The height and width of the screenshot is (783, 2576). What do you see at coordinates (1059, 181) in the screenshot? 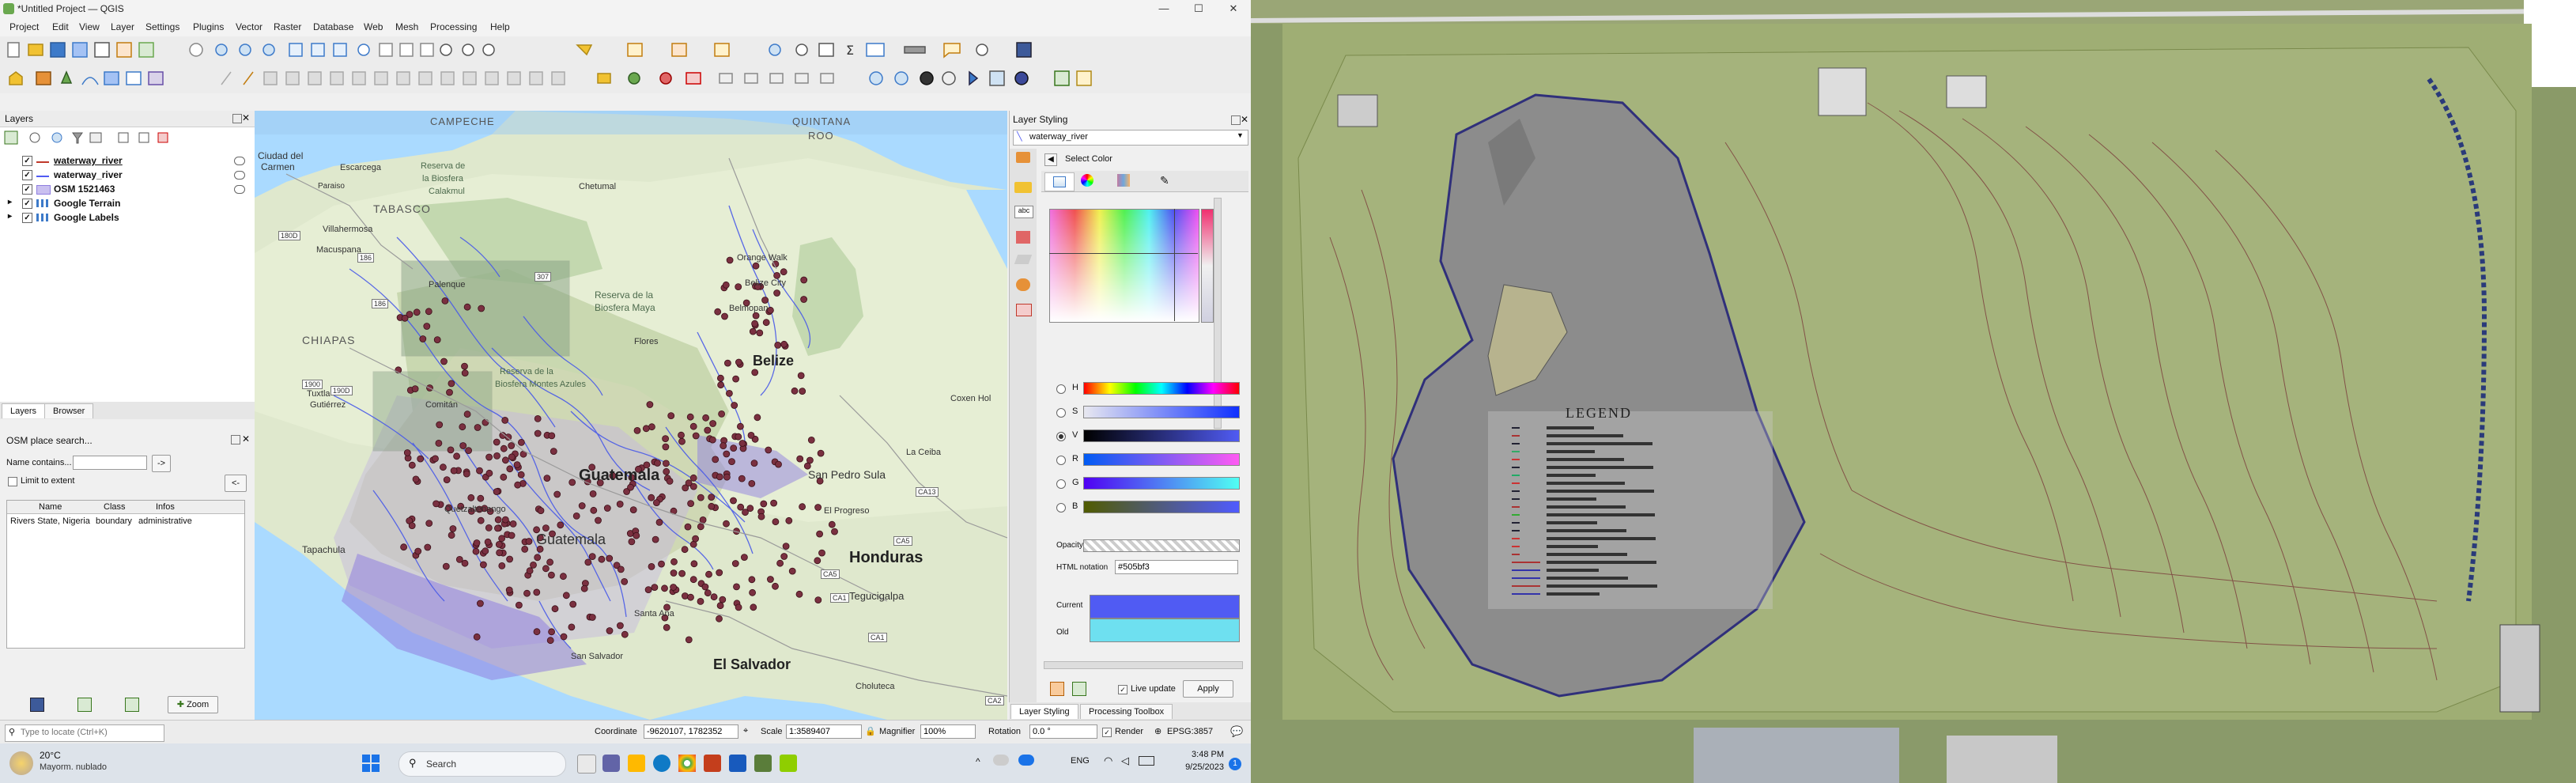
I see `tab-color-ramp` at bounding box center [1059, 181].